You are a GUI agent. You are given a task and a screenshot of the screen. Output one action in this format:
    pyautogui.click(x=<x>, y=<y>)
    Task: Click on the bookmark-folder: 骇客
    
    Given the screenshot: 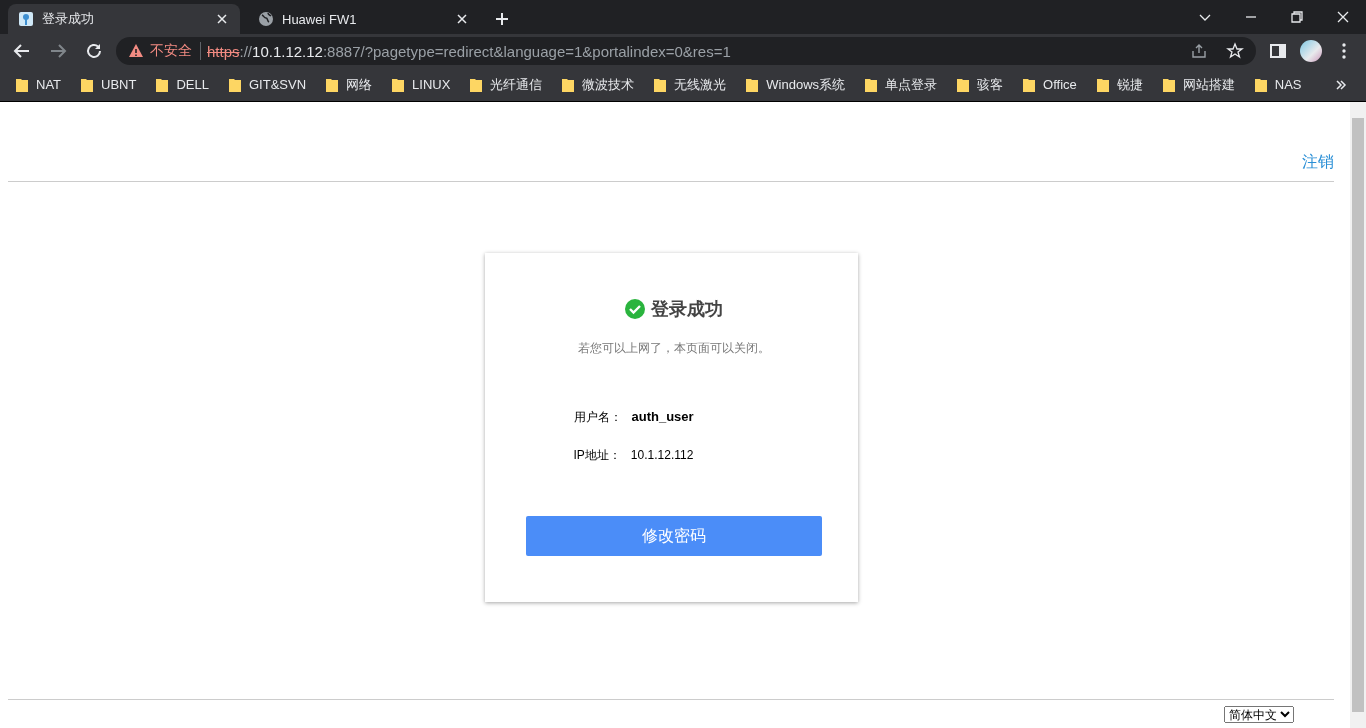 What is the action you would take?
    pyautogui.click(x=980, y=84)
    